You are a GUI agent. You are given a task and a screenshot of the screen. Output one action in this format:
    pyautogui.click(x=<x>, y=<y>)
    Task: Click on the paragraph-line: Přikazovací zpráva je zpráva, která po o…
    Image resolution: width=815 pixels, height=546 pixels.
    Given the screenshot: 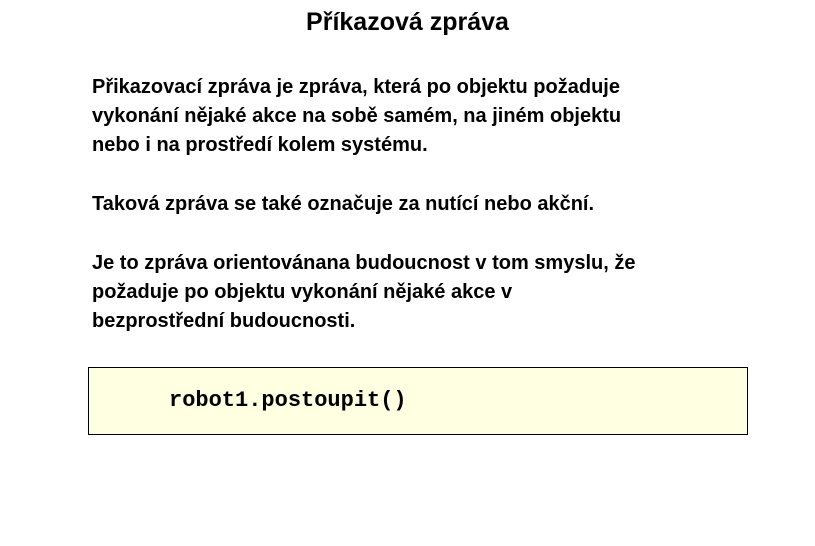 What is the action you would take?
    pyautogui.click(x=356, y=87)
    